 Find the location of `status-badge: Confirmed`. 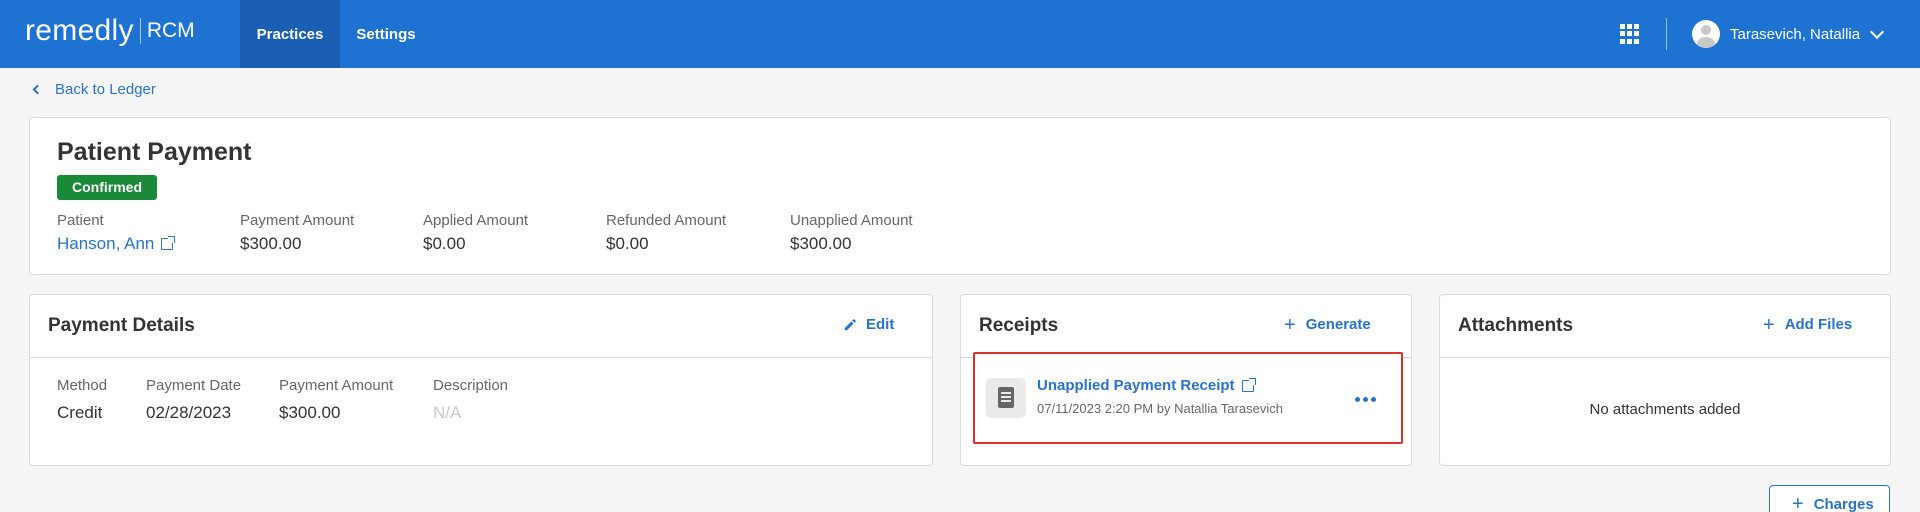

status-badge: Confirmed is located at coordinates (107, 187).